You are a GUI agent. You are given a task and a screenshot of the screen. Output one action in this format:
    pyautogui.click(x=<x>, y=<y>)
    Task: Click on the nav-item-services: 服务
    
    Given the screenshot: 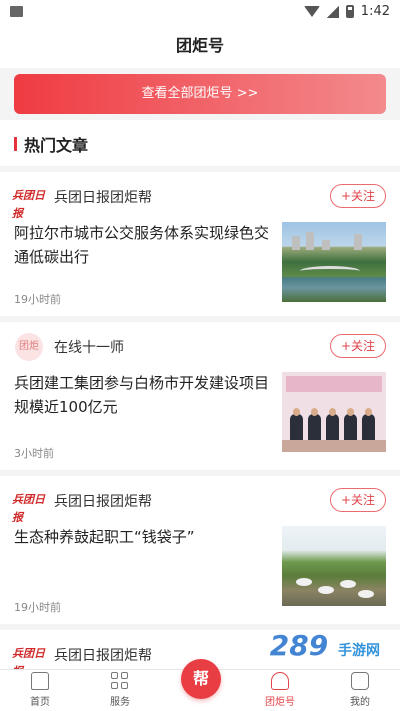 What is the action you would take?
    pyautogui.click(x=120, y=690)
    